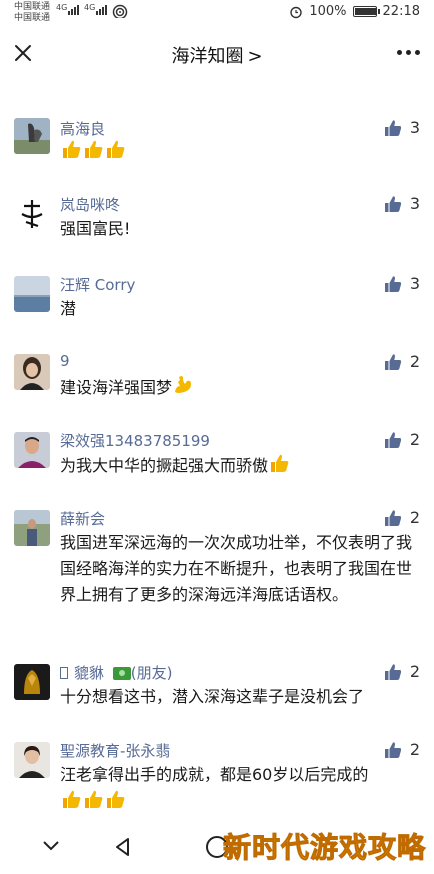 This screenshot has width=434, height=874. I want to click on battery-percent: 100%, so click(328, 11).